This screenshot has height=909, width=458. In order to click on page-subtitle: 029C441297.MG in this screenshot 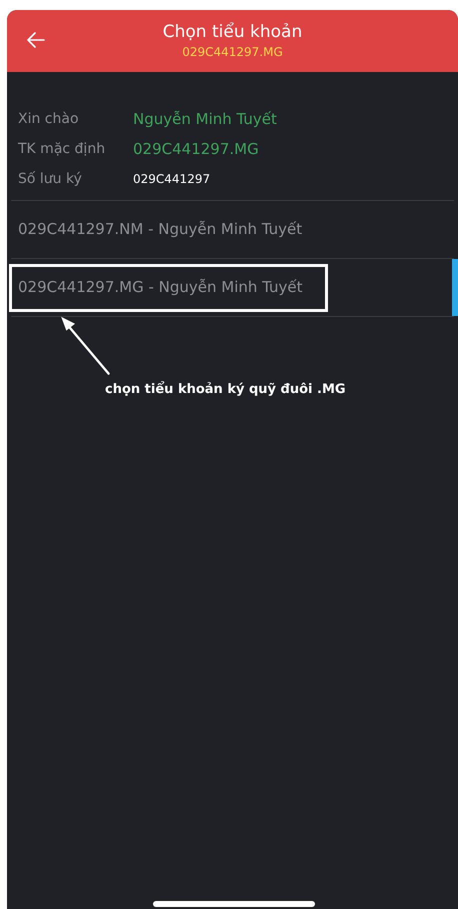, I will do `click(232, 52)`.